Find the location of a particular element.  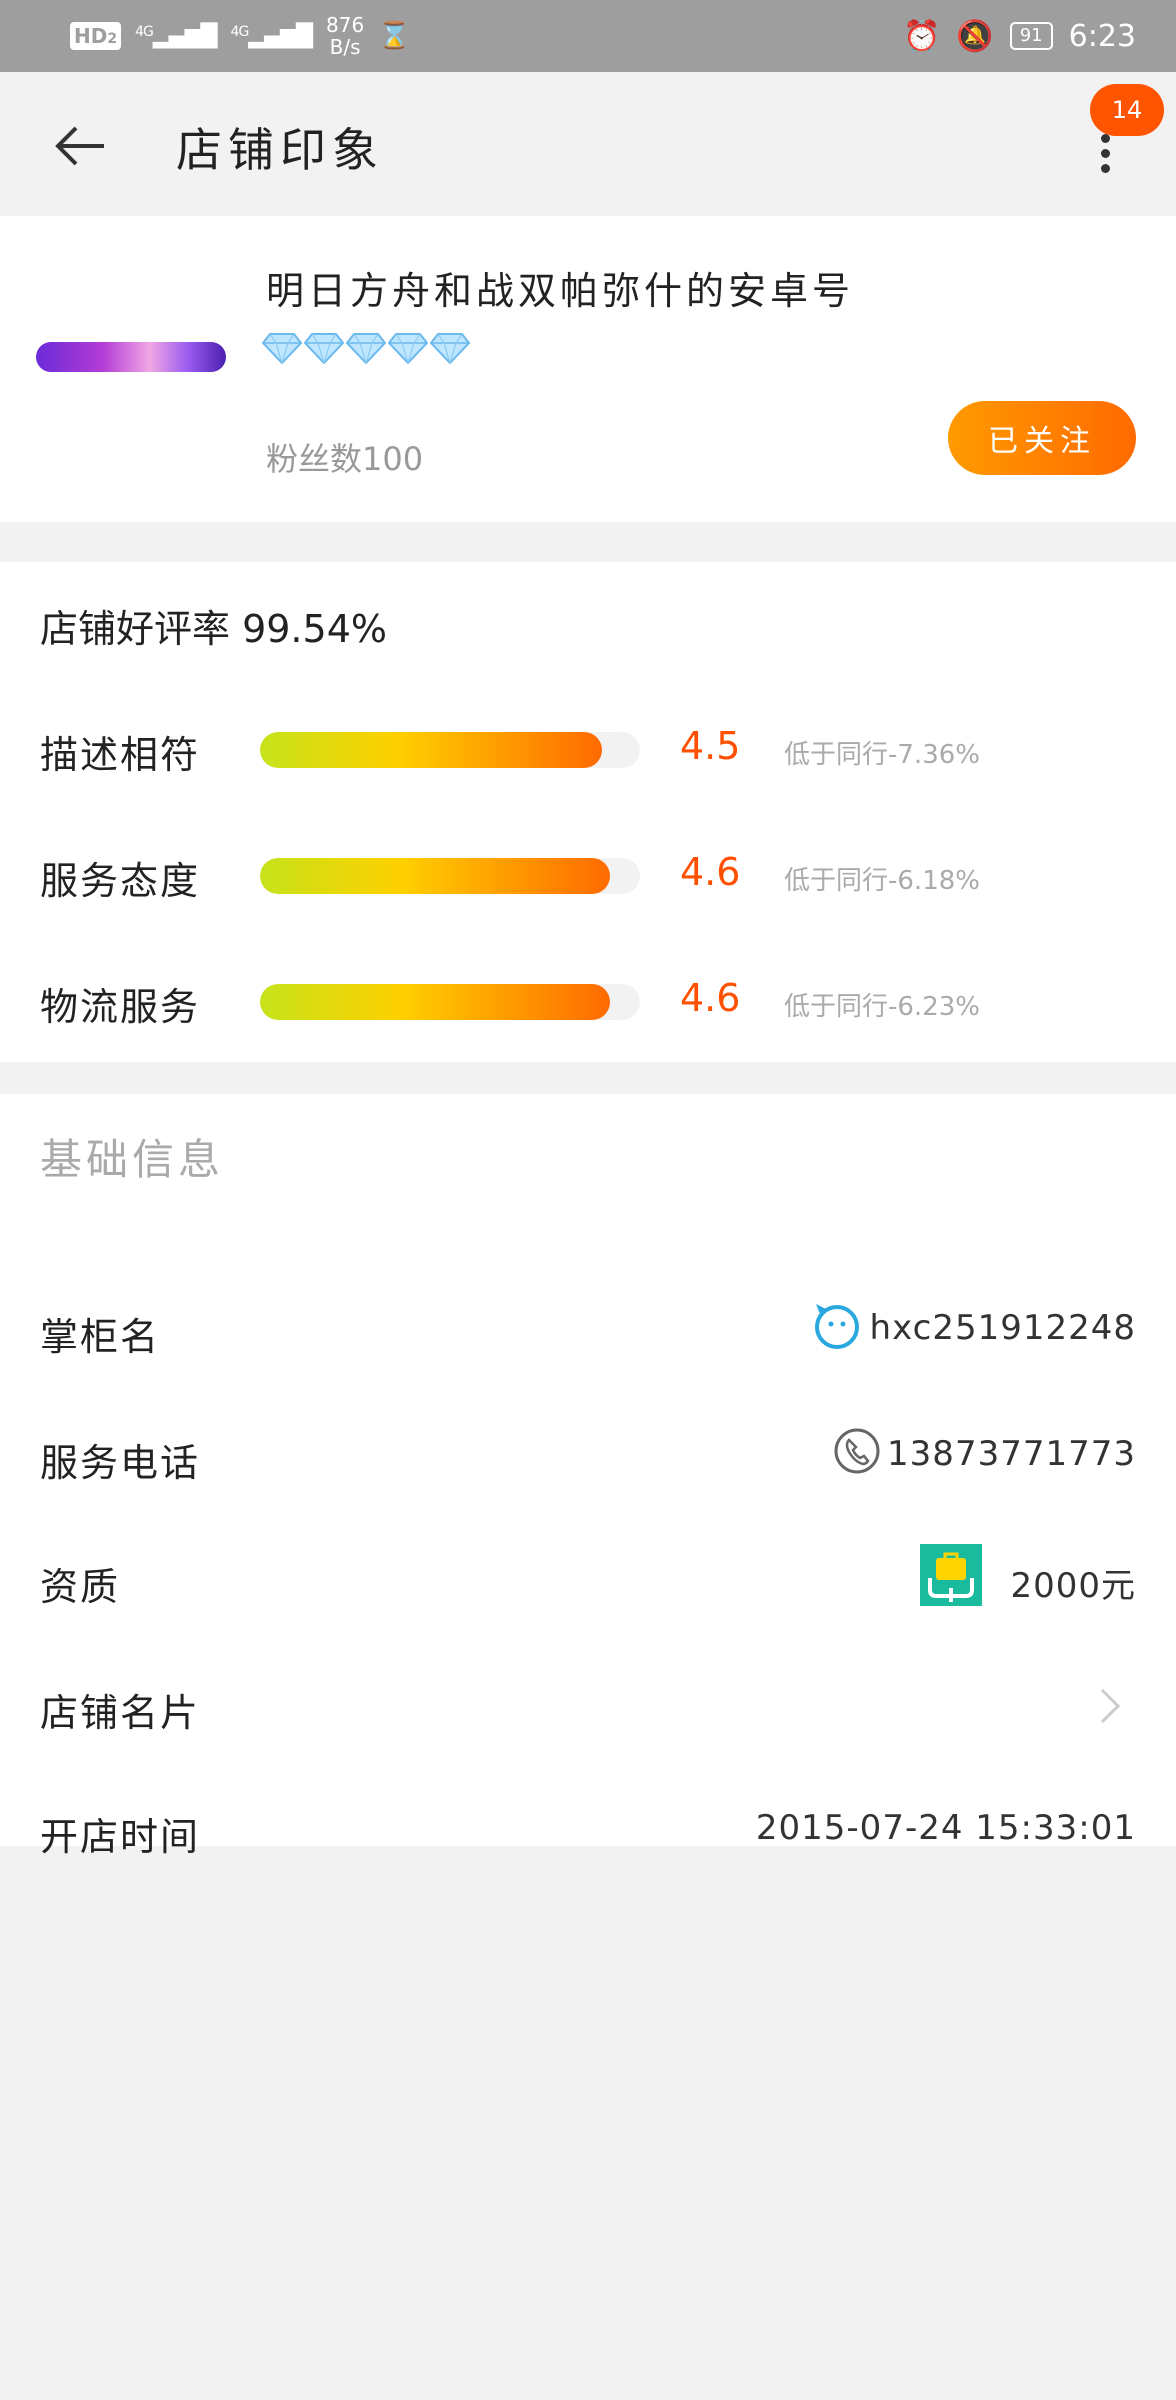

wangwang-icon is located at coordinates (837, 1325).